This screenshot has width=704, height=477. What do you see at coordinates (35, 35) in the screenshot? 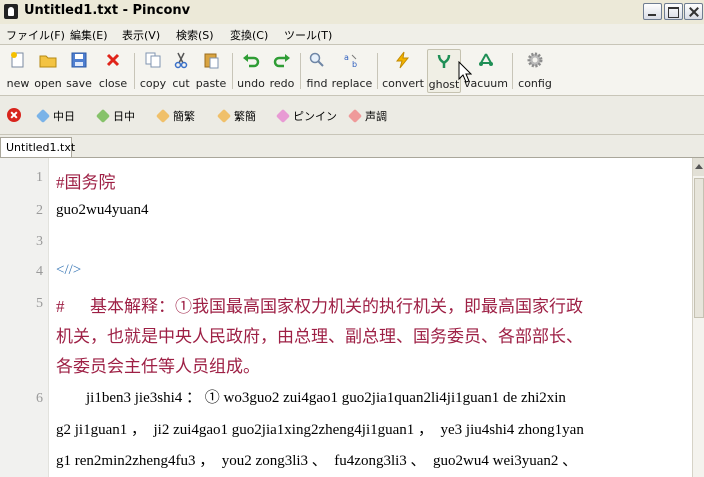
I see `menu-file: ファイル(F)` at bounding box center [35, 35].